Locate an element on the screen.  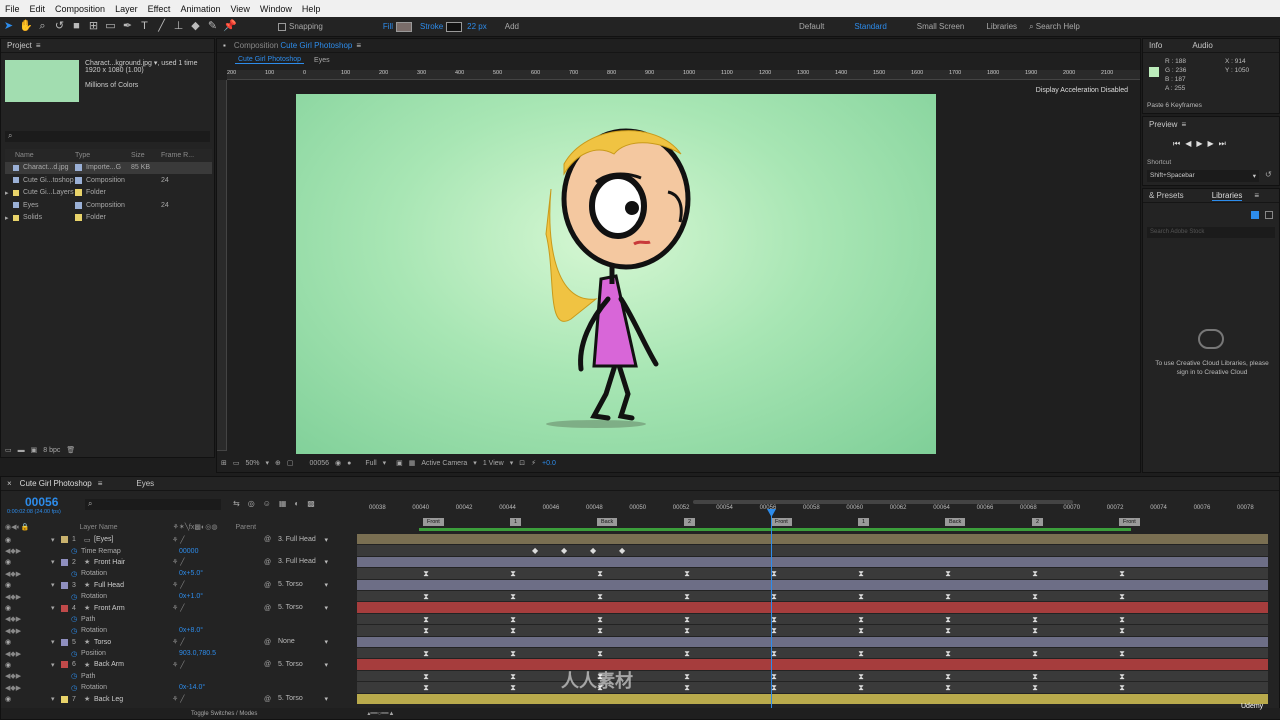
comp-mini-flowchart-icon: ⇆ is located at coordinates (240, 503).